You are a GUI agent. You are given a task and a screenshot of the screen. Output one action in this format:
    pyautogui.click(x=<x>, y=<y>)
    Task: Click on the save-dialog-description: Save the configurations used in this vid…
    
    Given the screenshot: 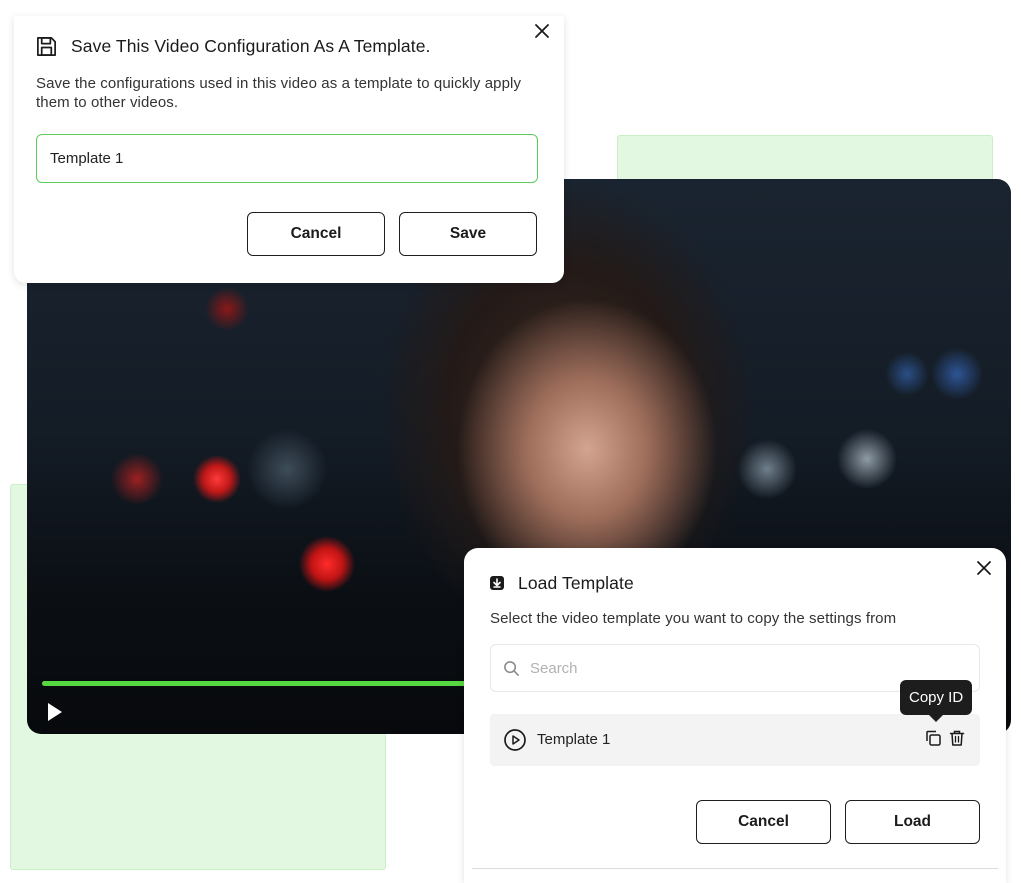 What is the action you would take?
    pyautogui.click(x=279, y=93)
    